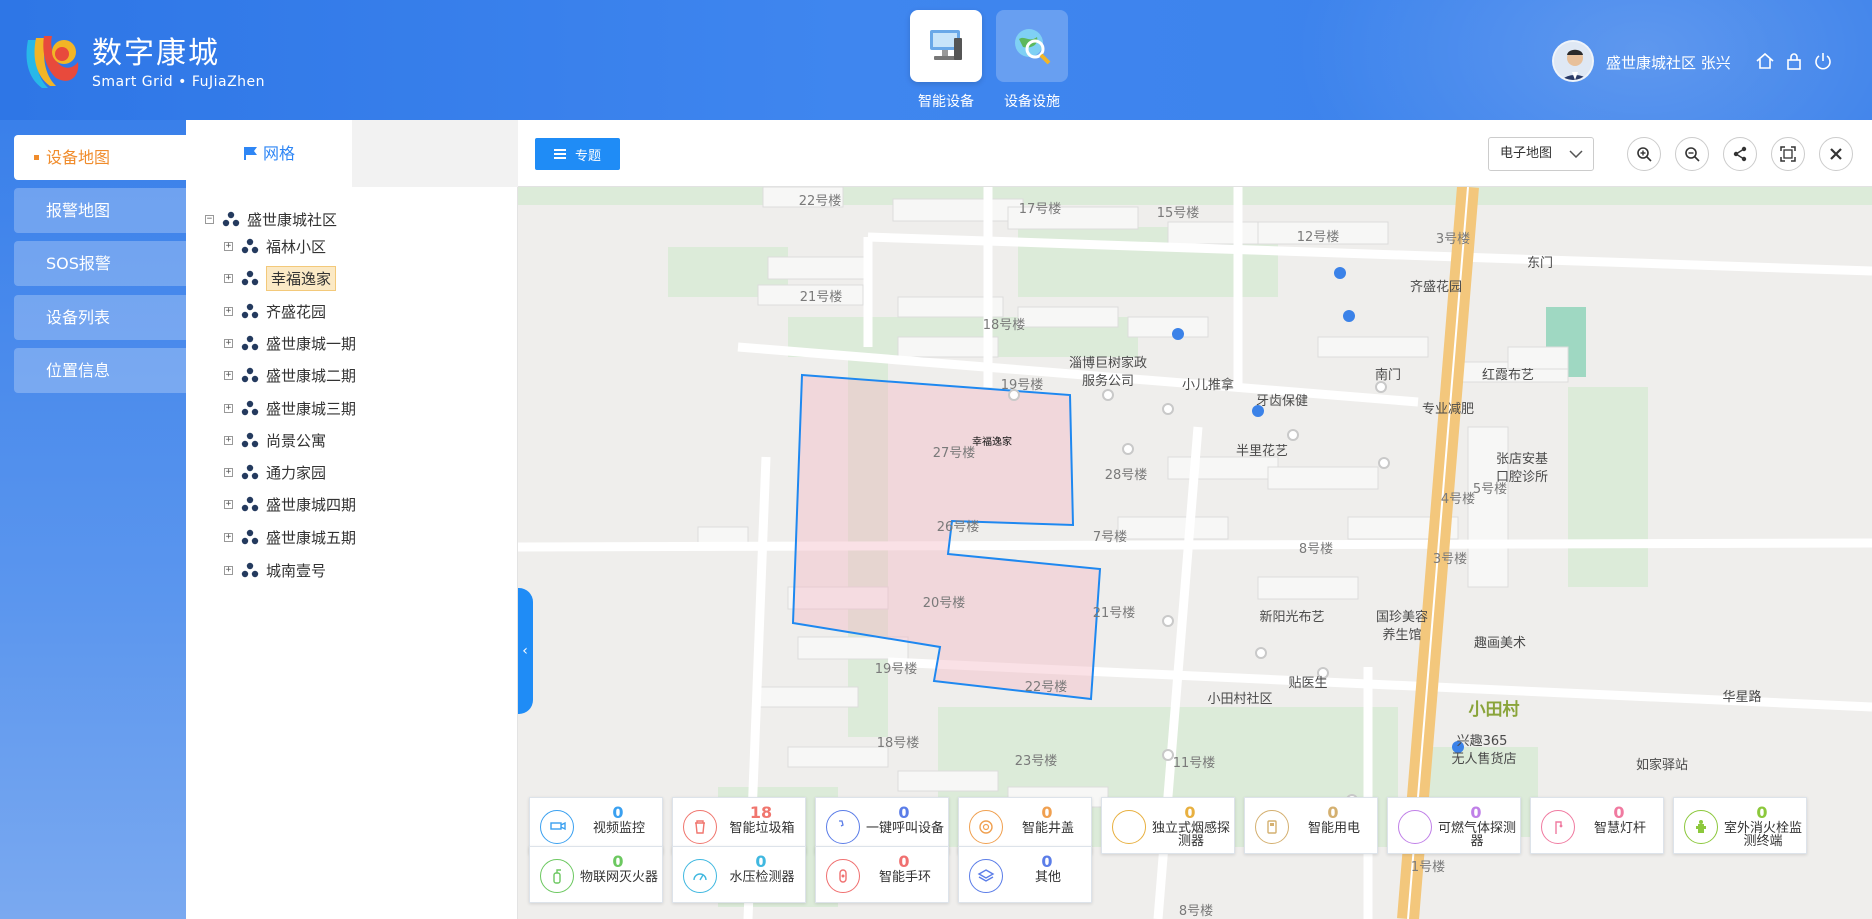 Image resolution: width=1872 pixels, height=919 pixels. Describe the element at coordinates (1573, 61) in the screenshot. I see `avatar` at that location.